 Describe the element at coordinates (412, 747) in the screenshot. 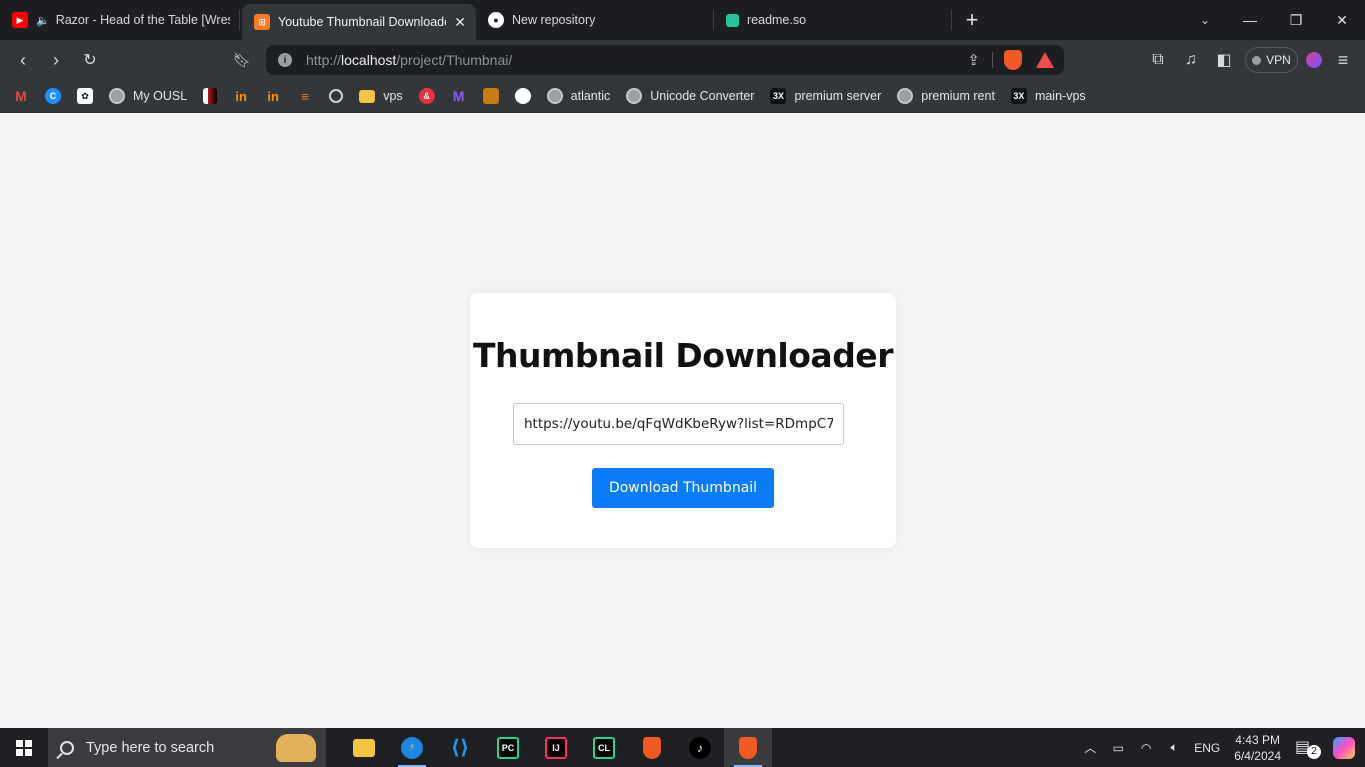

I see `taskbar-app: ⚡` at that location.